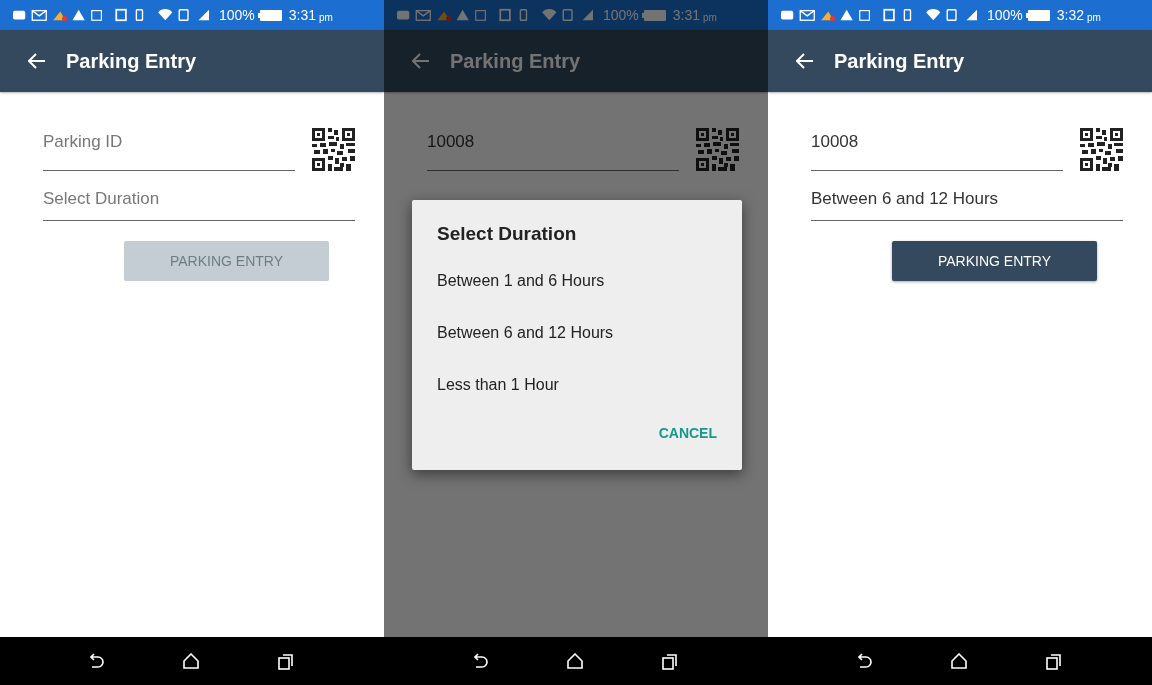 Image resolution: width=1152 pixels, height=685 pixels. Describe the element at coordinates (199, 203) in the screenshot. I see `duration-field: Select Duration` at that location.